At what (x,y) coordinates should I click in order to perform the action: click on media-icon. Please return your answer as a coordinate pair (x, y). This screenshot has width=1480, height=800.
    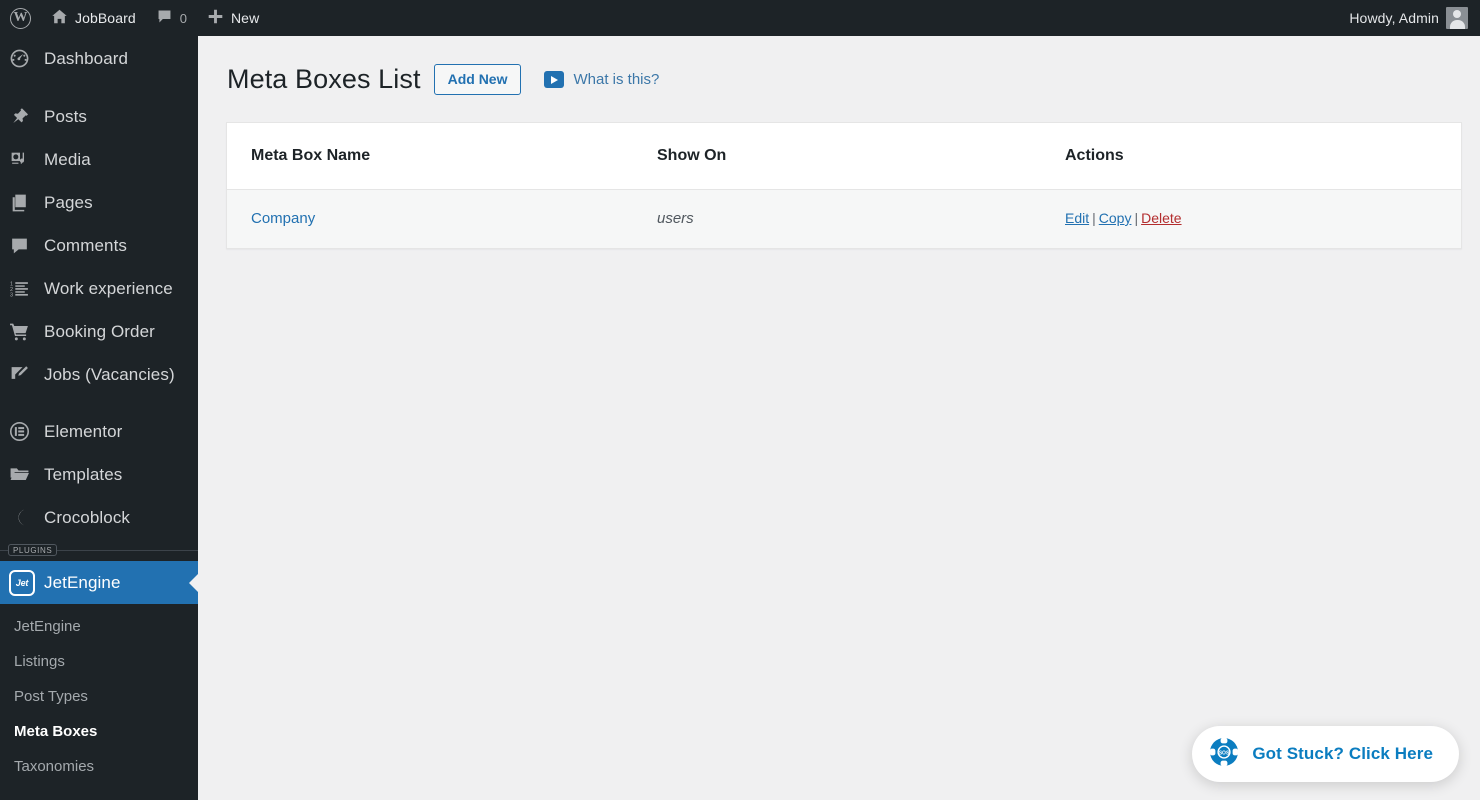
    Looking at the image, I should click on (24, 160).